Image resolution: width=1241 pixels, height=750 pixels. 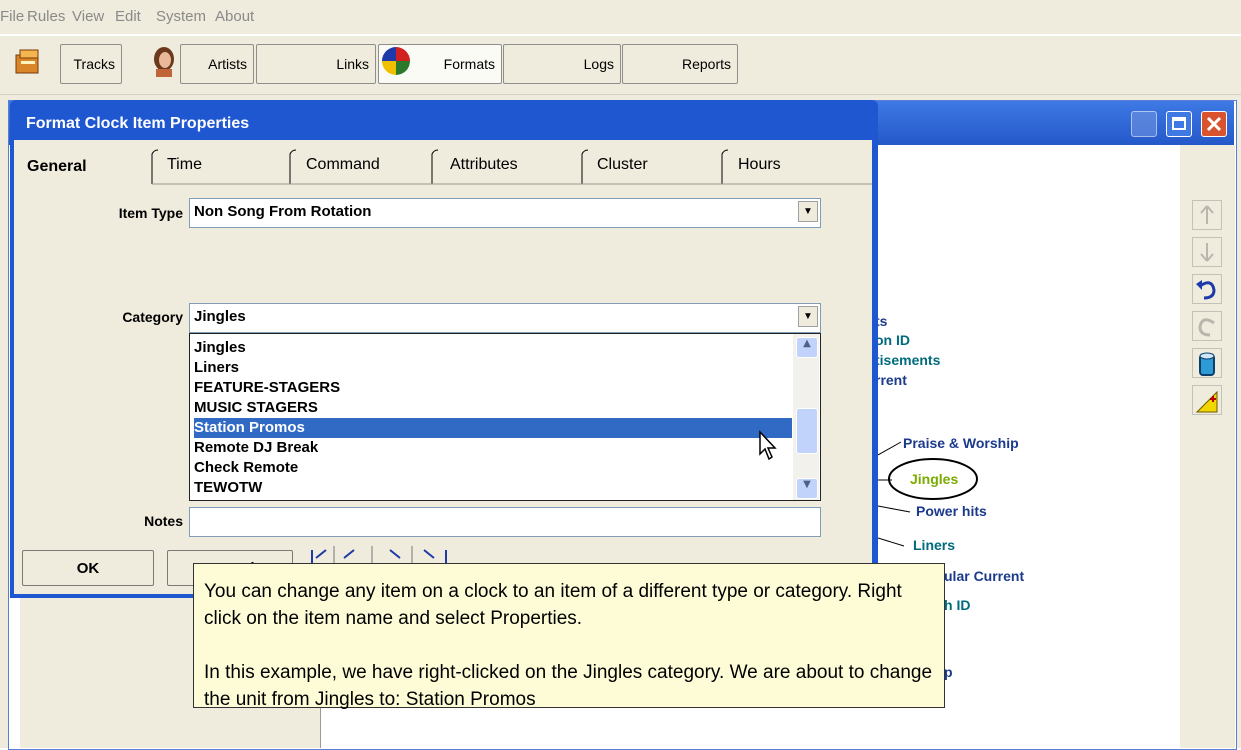 What do you see at coordinates (680, 64) in the screenshot?
I see `reports-button: Reports` at bounding box center [680, 64].